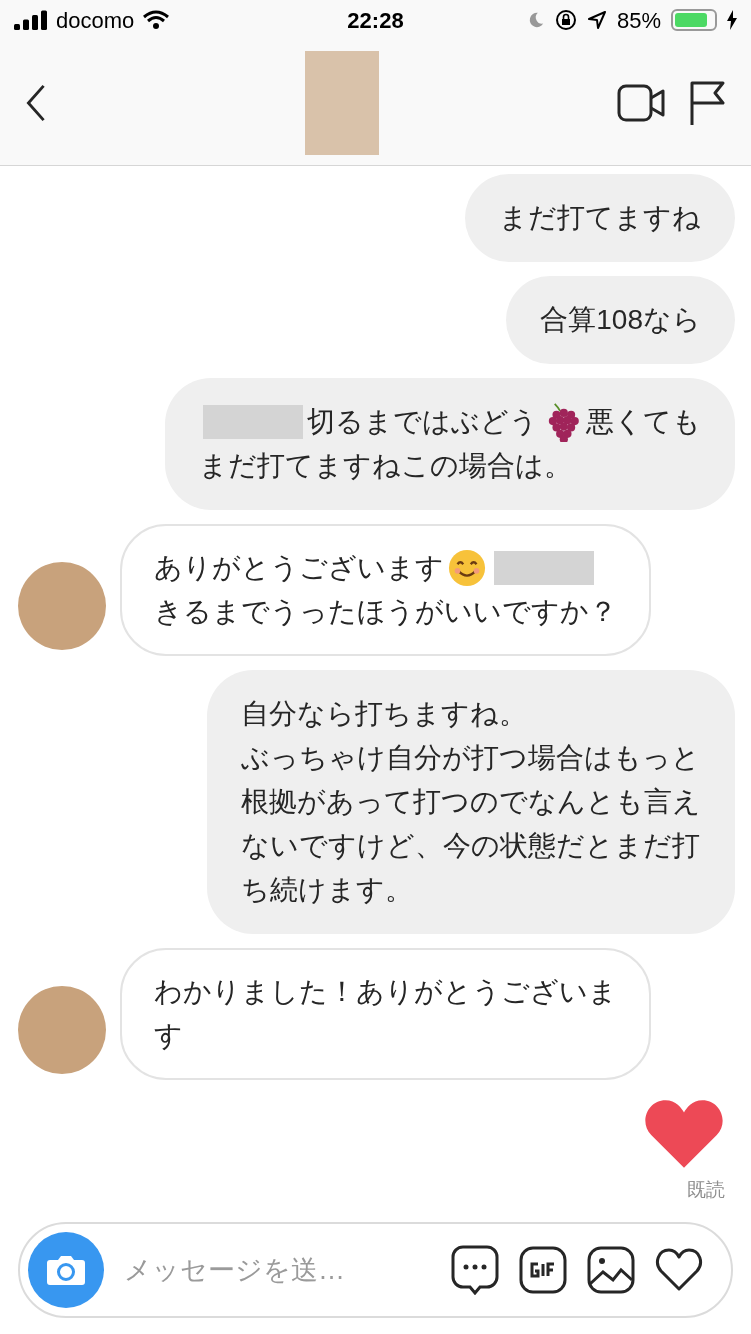 Image resolution: width=751 pixels, height=1334 pixels. I want to click on message-text: ち続けます。, so click(327, 890).